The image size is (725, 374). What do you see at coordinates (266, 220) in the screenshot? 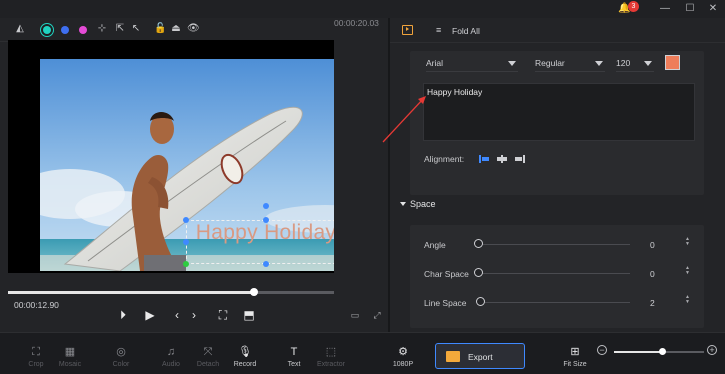
I see `resize-handle-t` at bounding box center [266, 220].